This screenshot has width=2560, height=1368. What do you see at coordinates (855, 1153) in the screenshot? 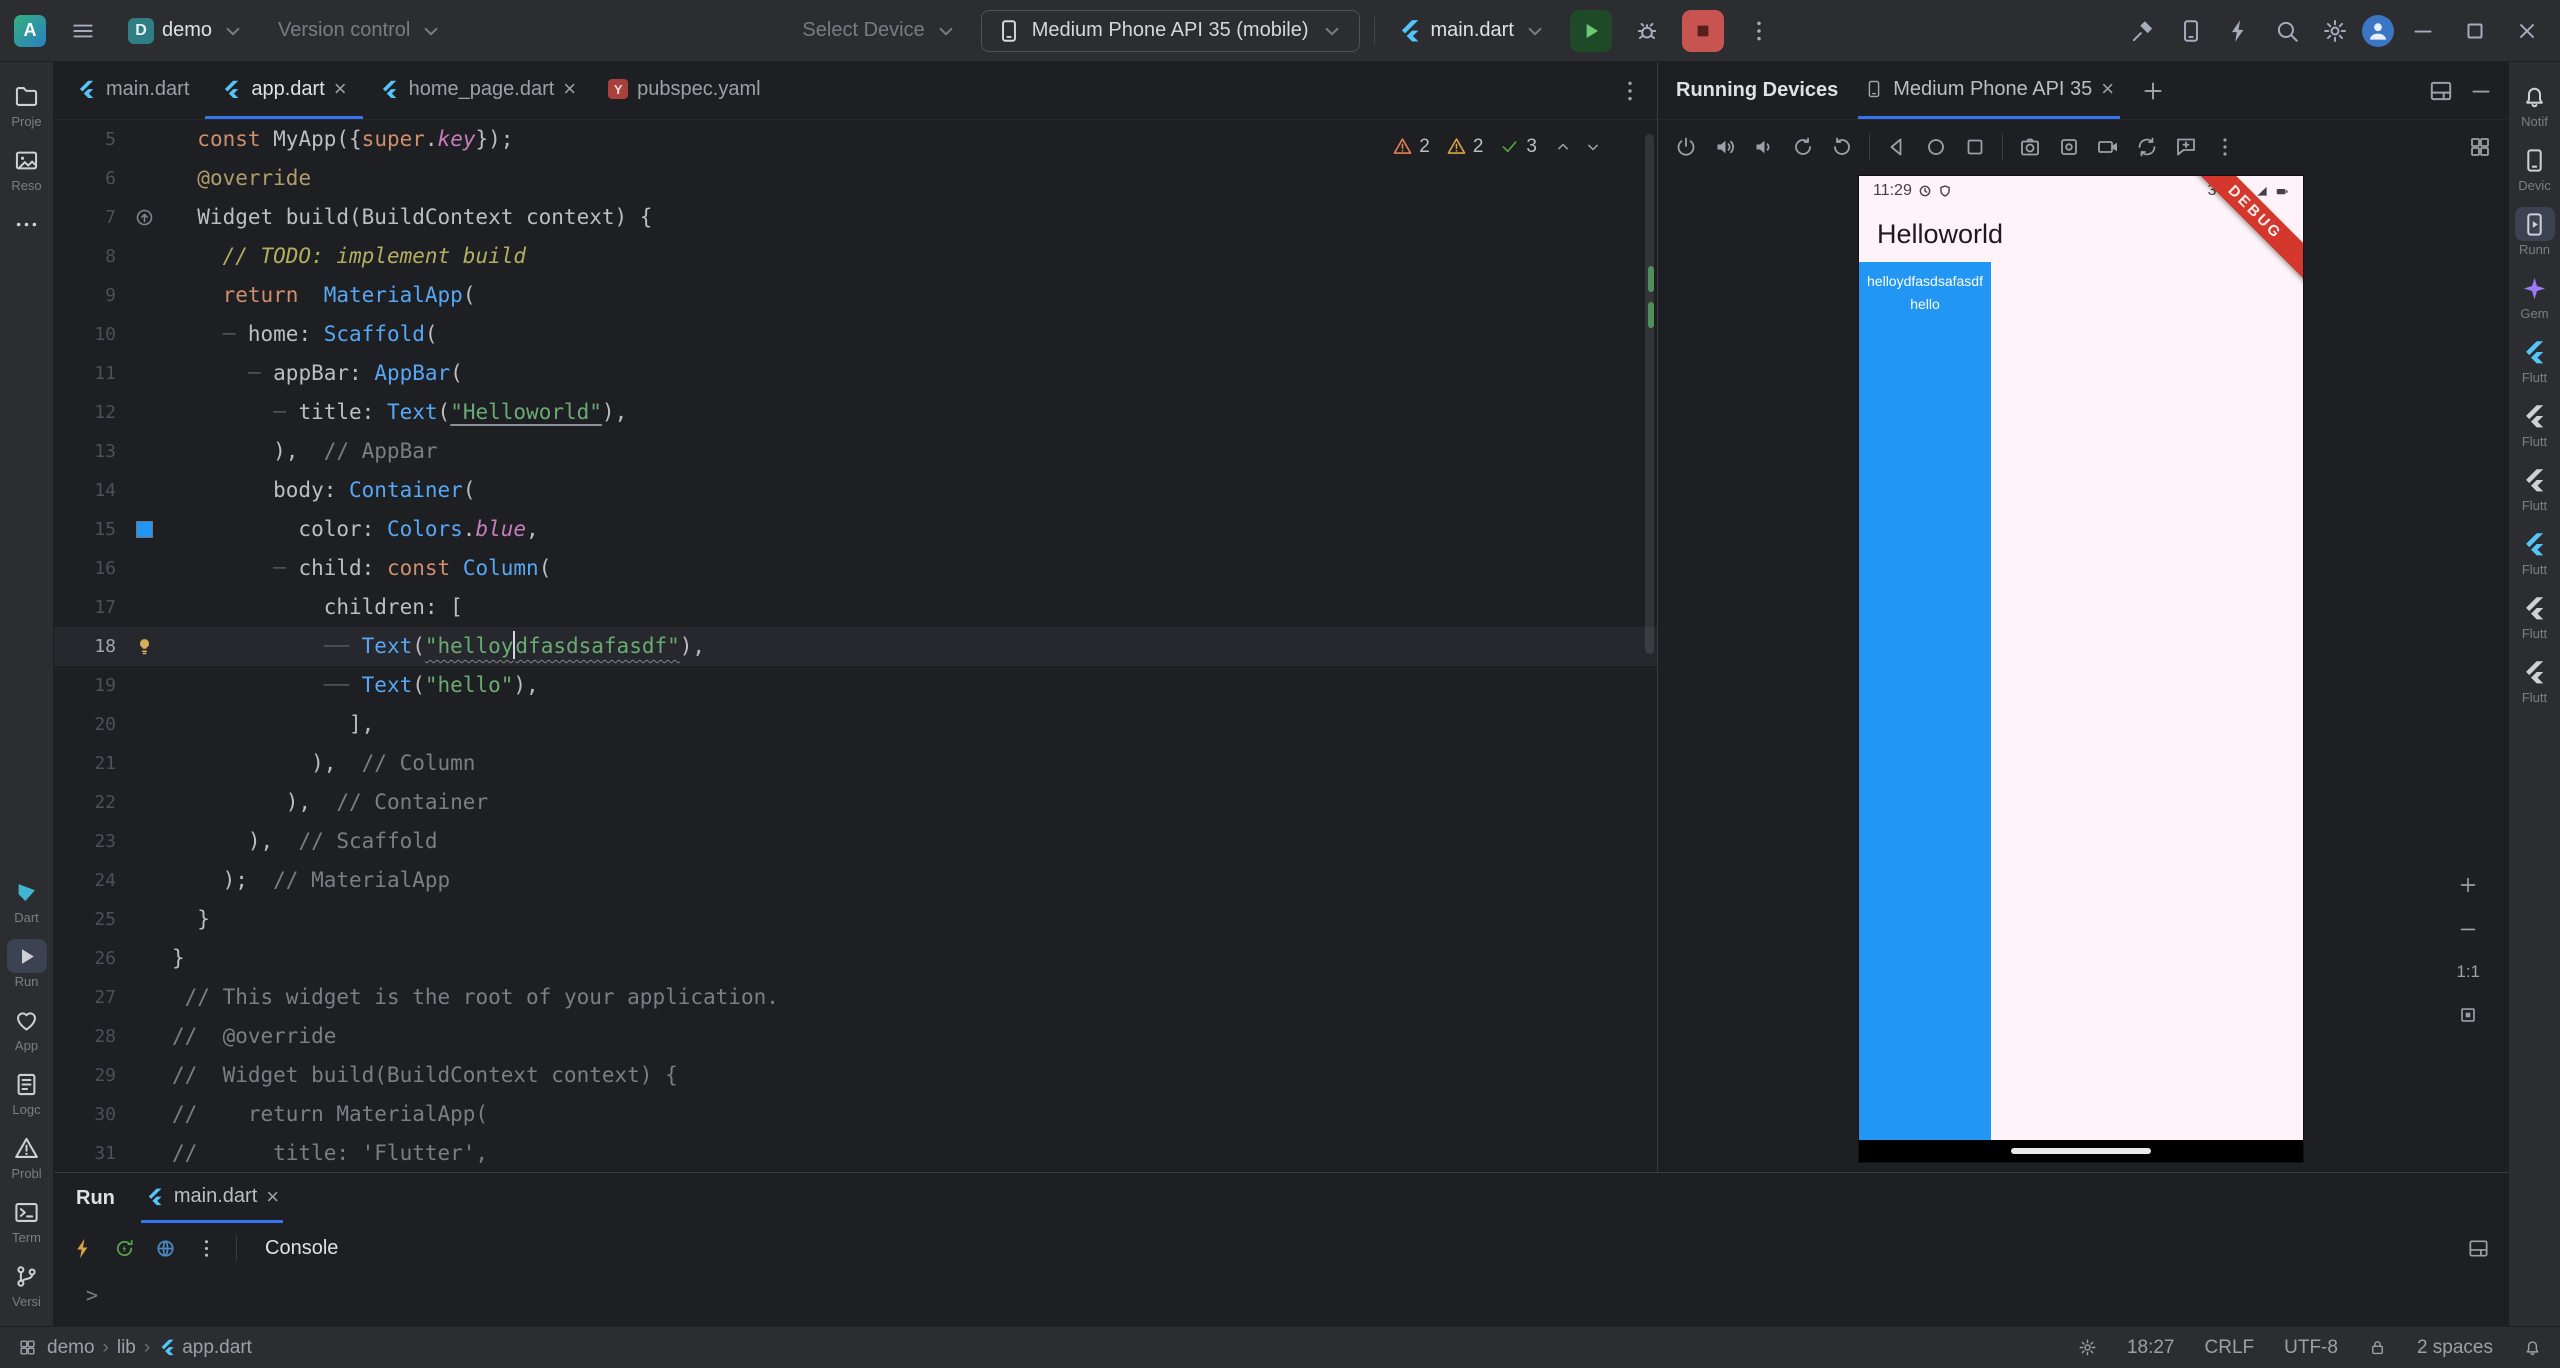
I see `code-line-31: 31// title: 'Flutter',` at bounding box center [855, 1153].